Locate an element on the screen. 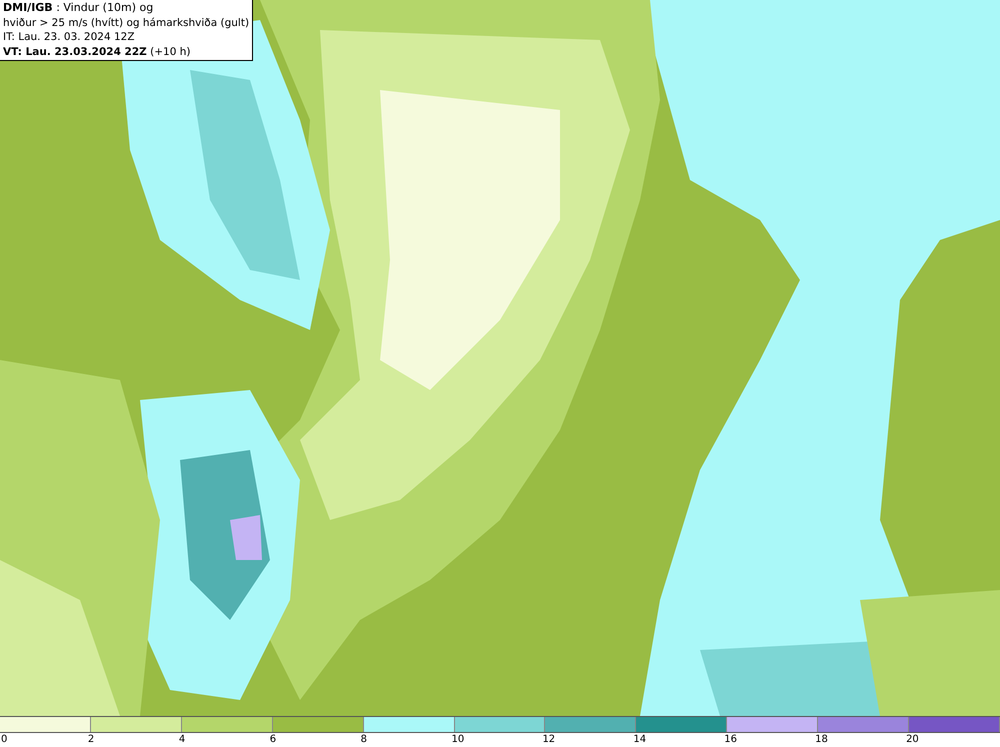  info-text: IT: Lau. 23. 03. 2024 12Z is located at coordinates (69, 37).